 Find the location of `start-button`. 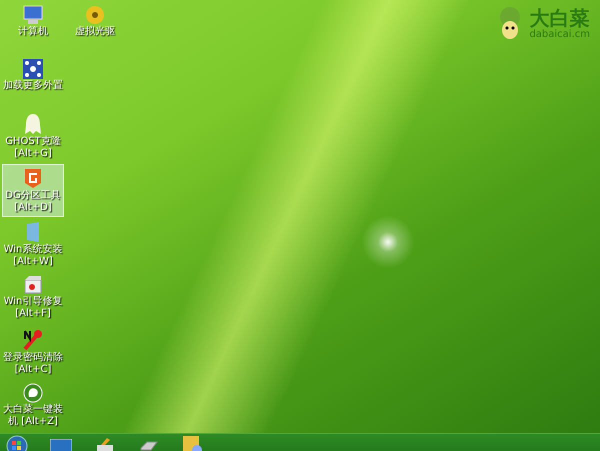

start-button is located at coordinates (17, 442).